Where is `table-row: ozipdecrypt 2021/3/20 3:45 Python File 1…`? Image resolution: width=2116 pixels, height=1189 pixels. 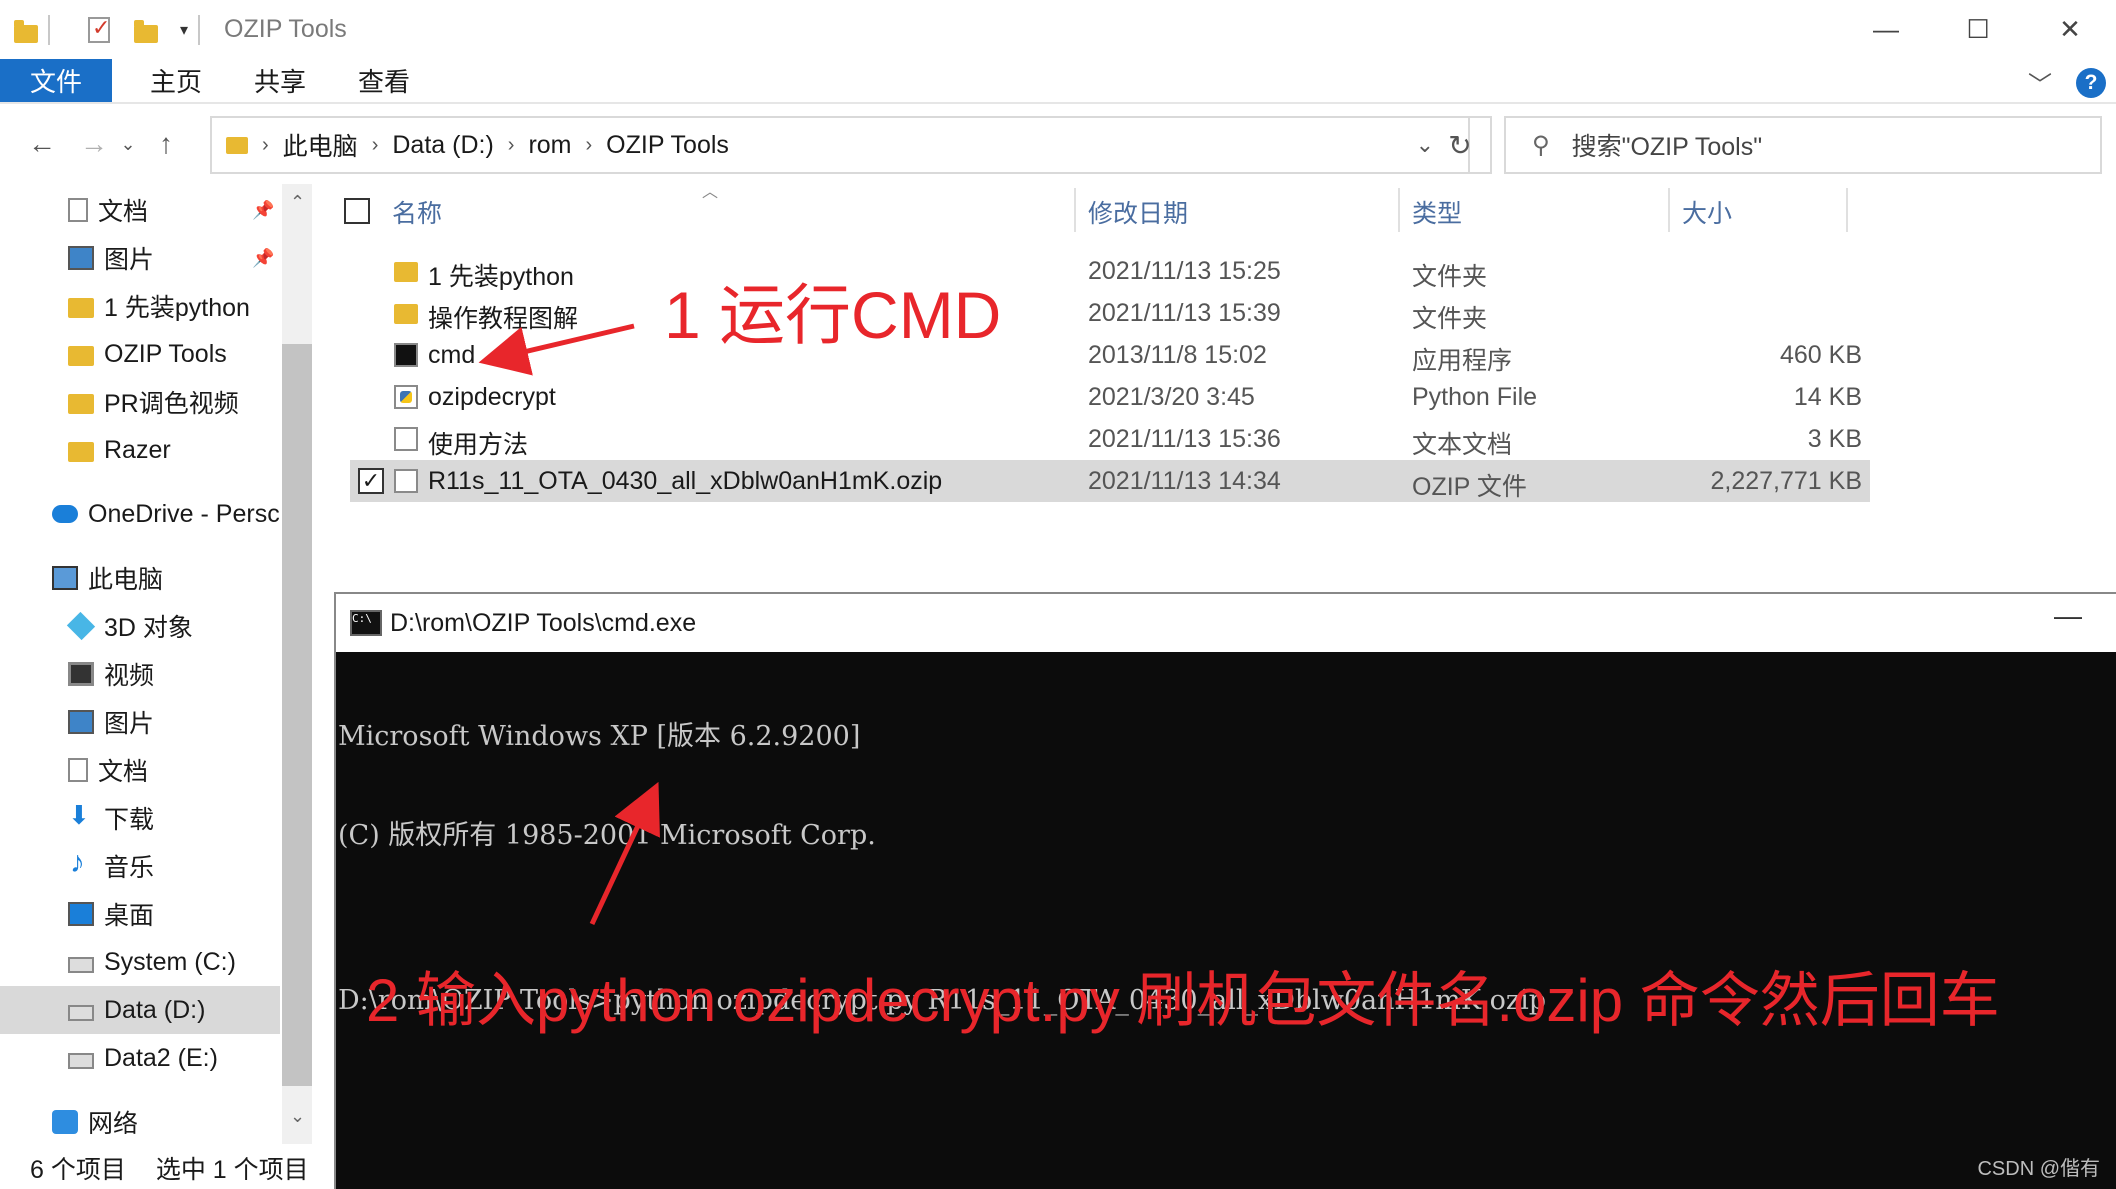
table-row: ozipdecrypt 2021/3/20 3:45 Python File 1… is located at coordinates (1110, 397).